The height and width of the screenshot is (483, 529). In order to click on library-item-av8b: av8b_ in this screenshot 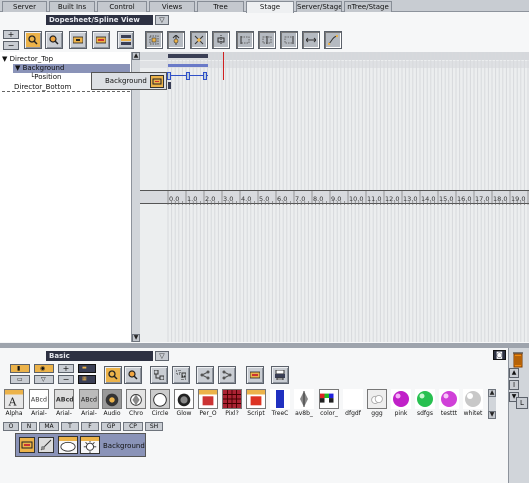, I will do `click(304, 403)`.